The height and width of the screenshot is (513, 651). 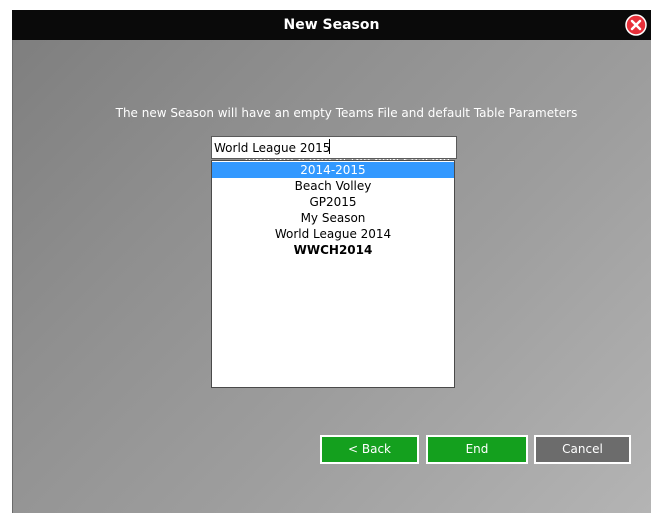 What do you see at coordinates (333, 170) in the screenshot?
I see `season-list-item: 2014-2015` at bounding box center [333, 170].